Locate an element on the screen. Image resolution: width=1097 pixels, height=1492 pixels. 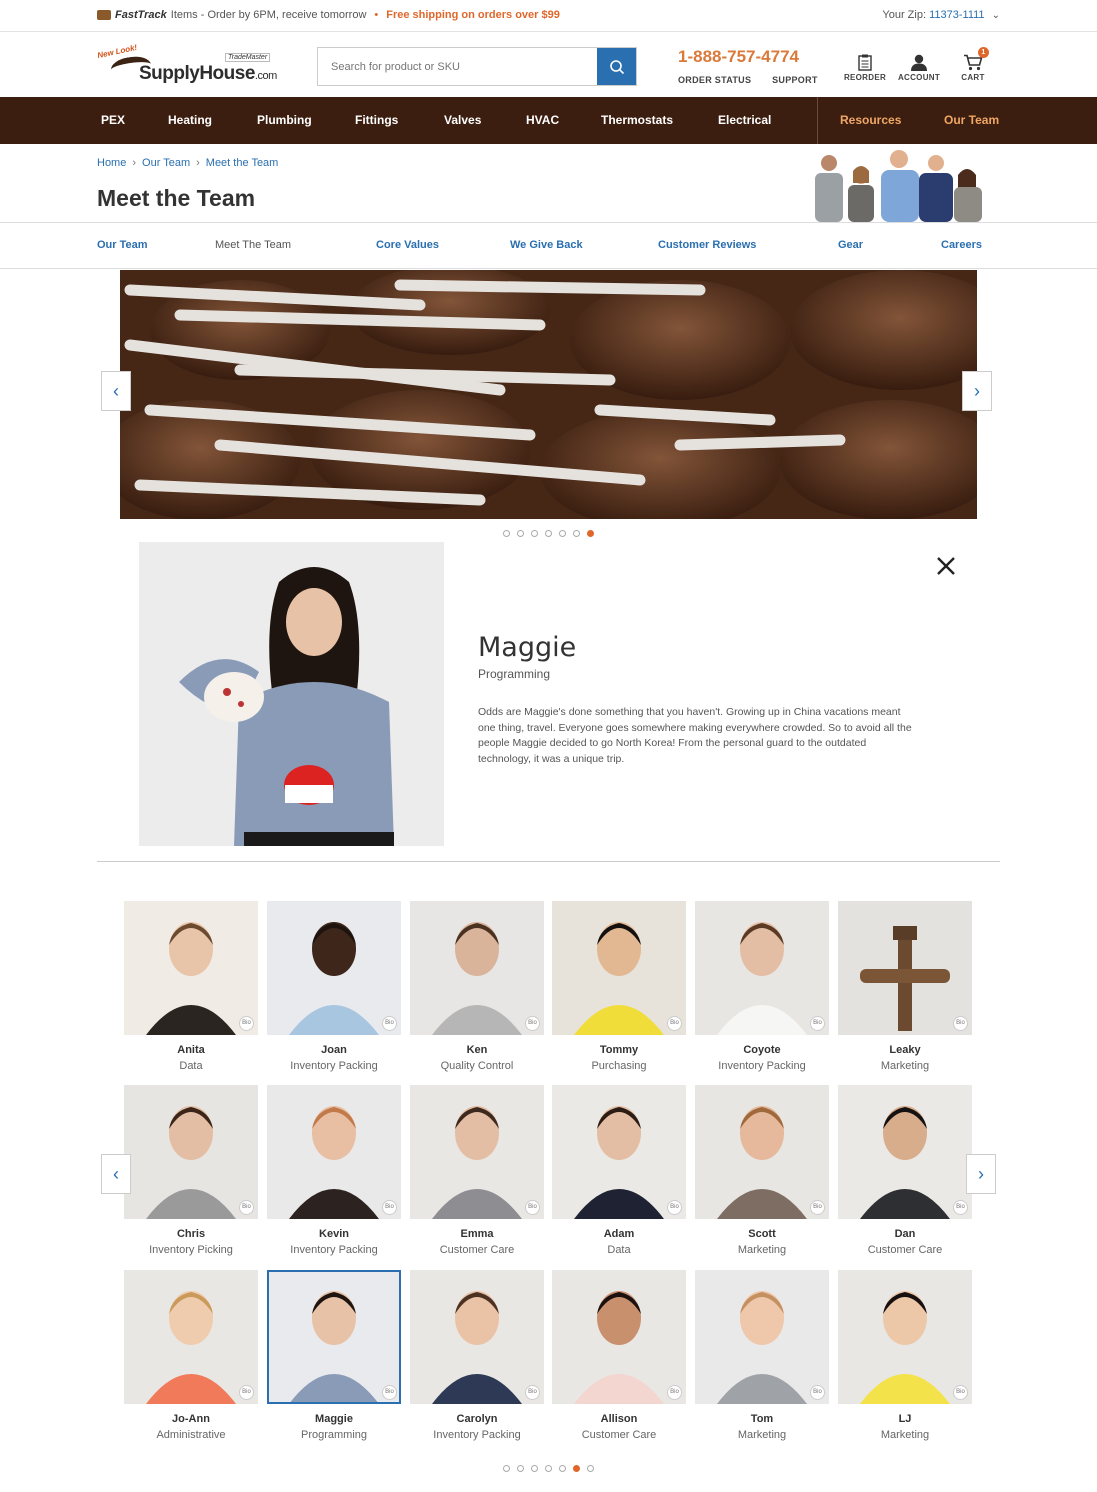
search-input is located at coordinates (458, 66).